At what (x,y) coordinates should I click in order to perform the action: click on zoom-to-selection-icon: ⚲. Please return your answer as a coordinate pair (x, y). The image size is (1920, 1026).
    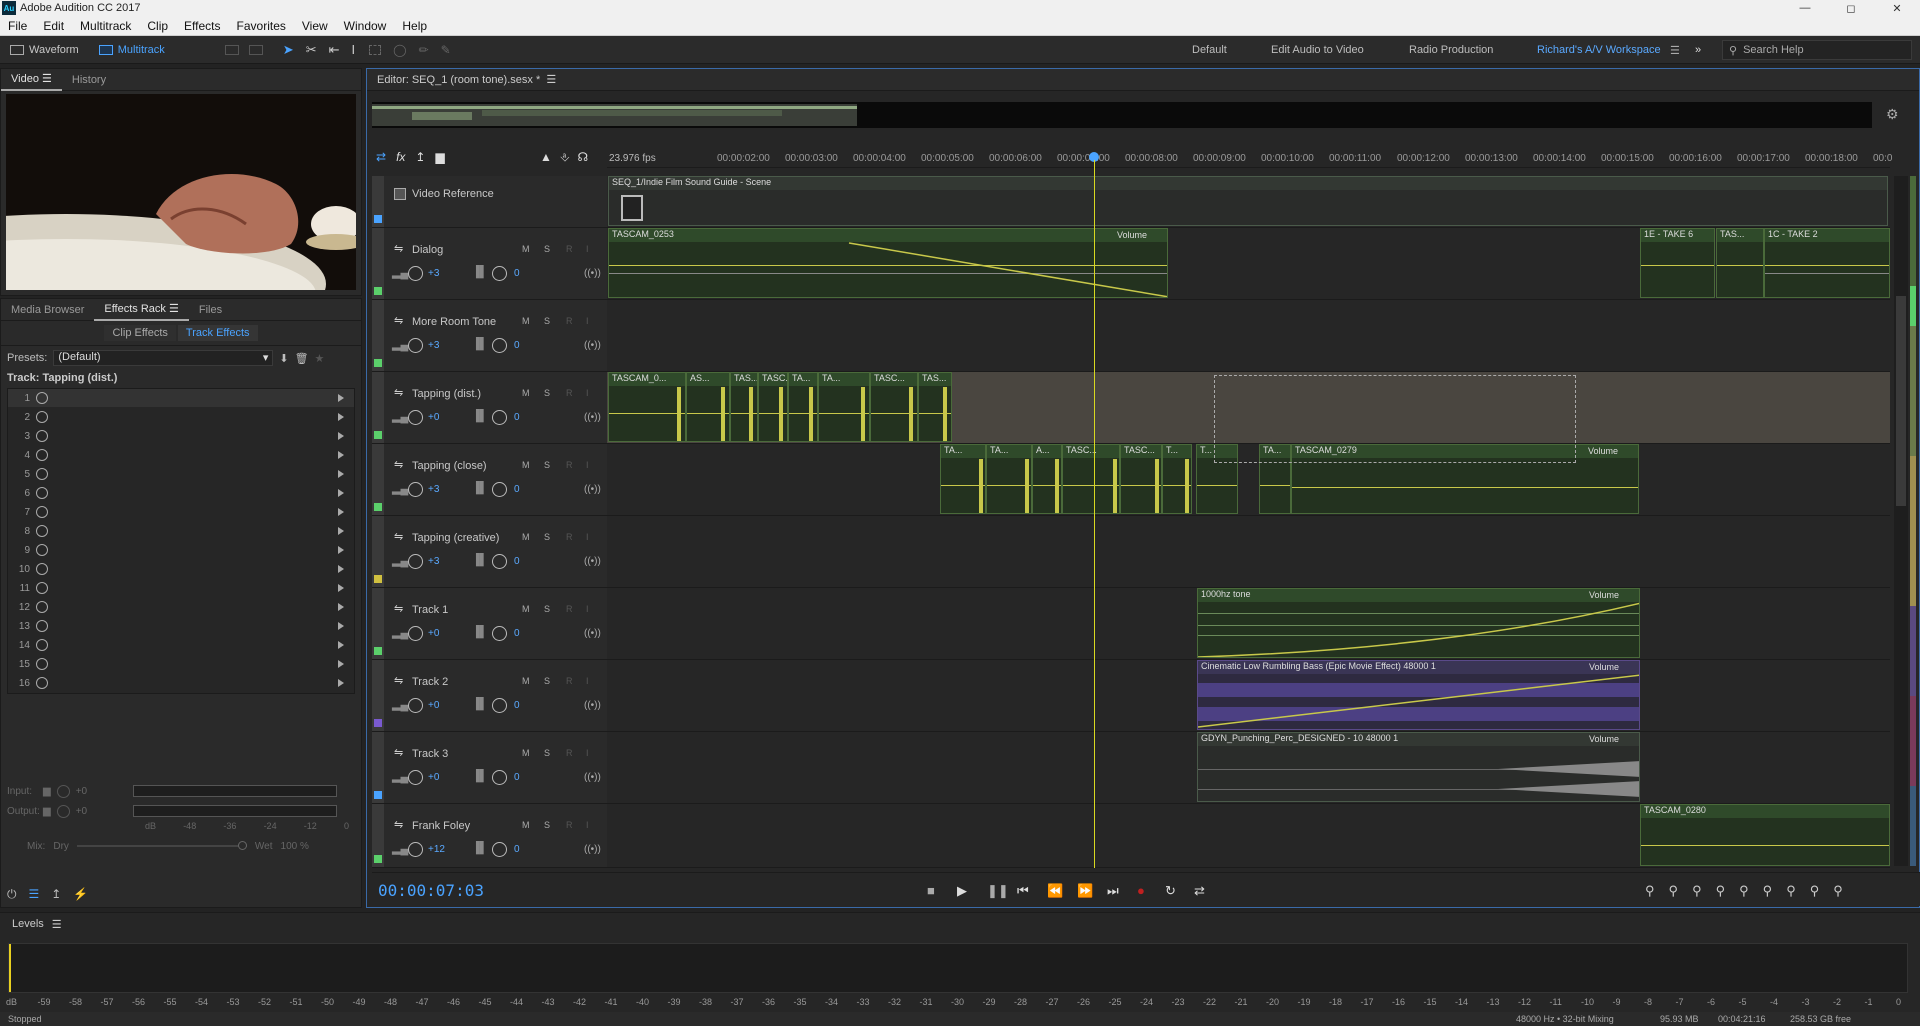
    Looking at the image, I should click on (1744, 891).